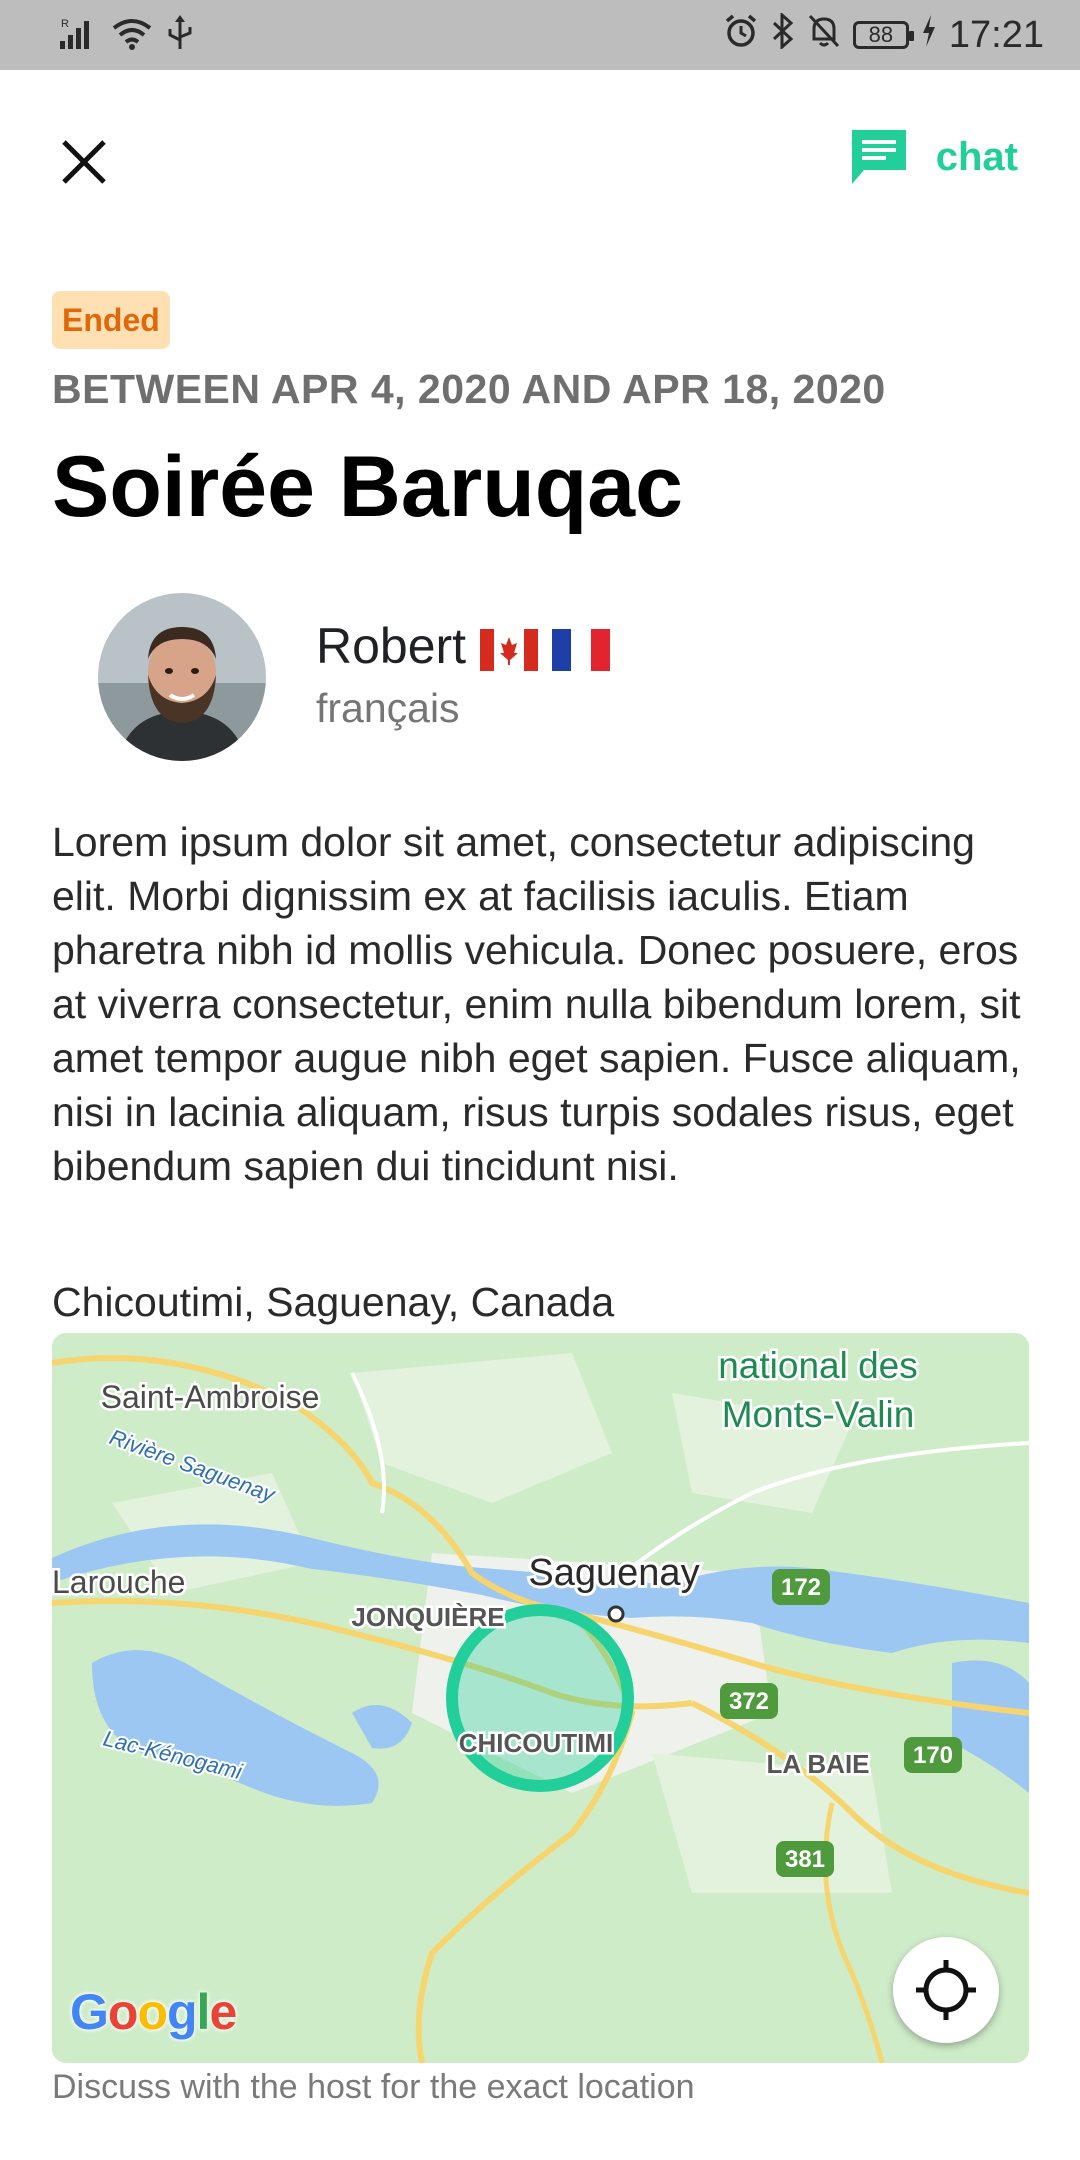  I want to click on my-location-button, so click(946, 1990).